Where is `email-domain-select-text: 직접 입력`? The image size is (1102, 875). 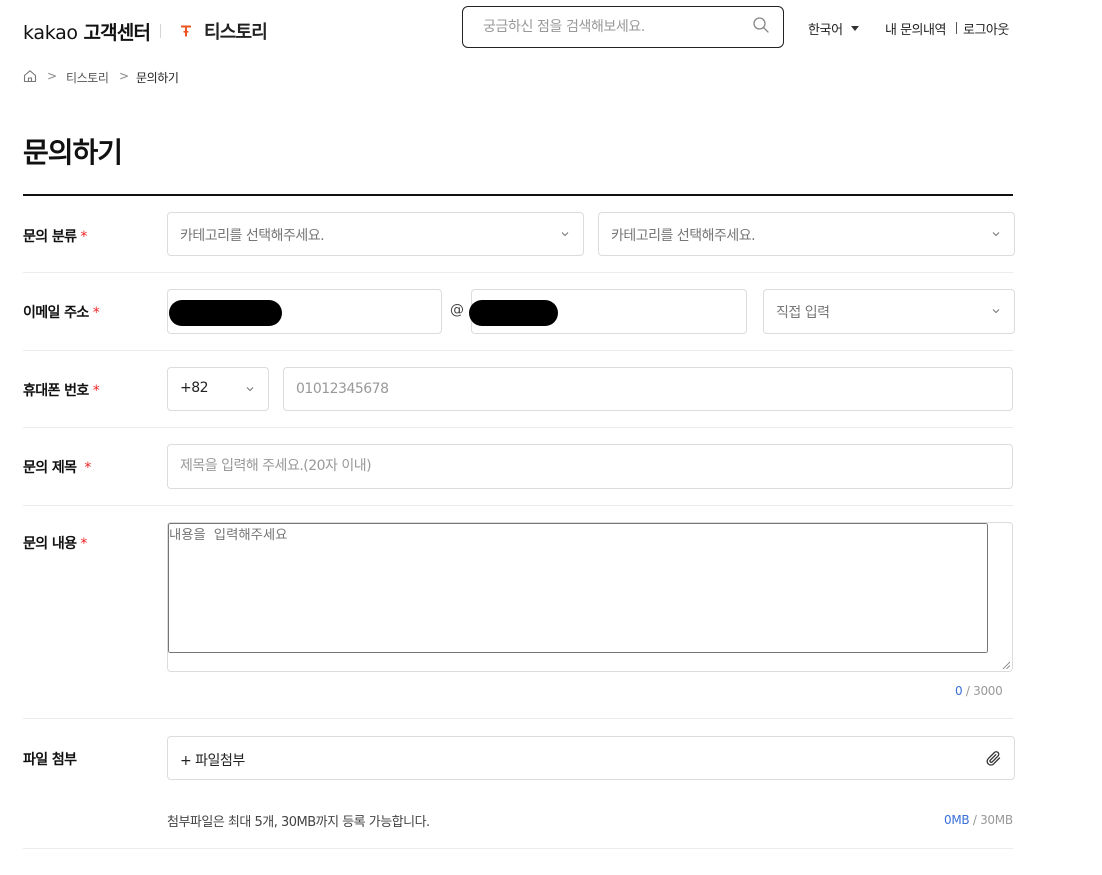 email-domain-select-text: 직접 입력 is located at coordinates (803, 313).